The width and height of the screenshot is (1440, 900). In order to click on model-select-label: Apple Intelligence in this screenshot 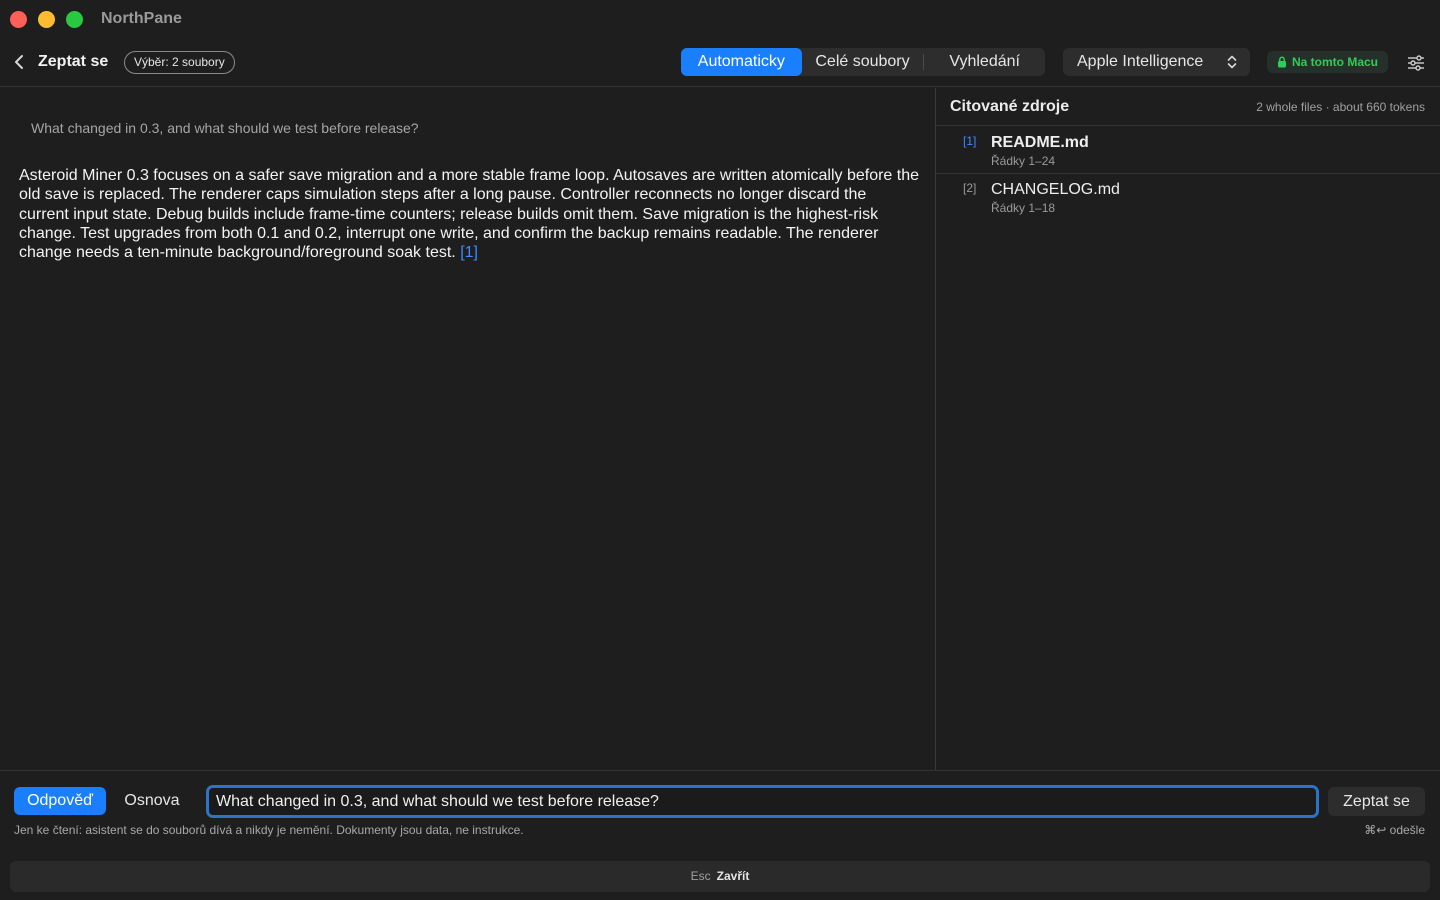, I will do `click(1140, 61)`.